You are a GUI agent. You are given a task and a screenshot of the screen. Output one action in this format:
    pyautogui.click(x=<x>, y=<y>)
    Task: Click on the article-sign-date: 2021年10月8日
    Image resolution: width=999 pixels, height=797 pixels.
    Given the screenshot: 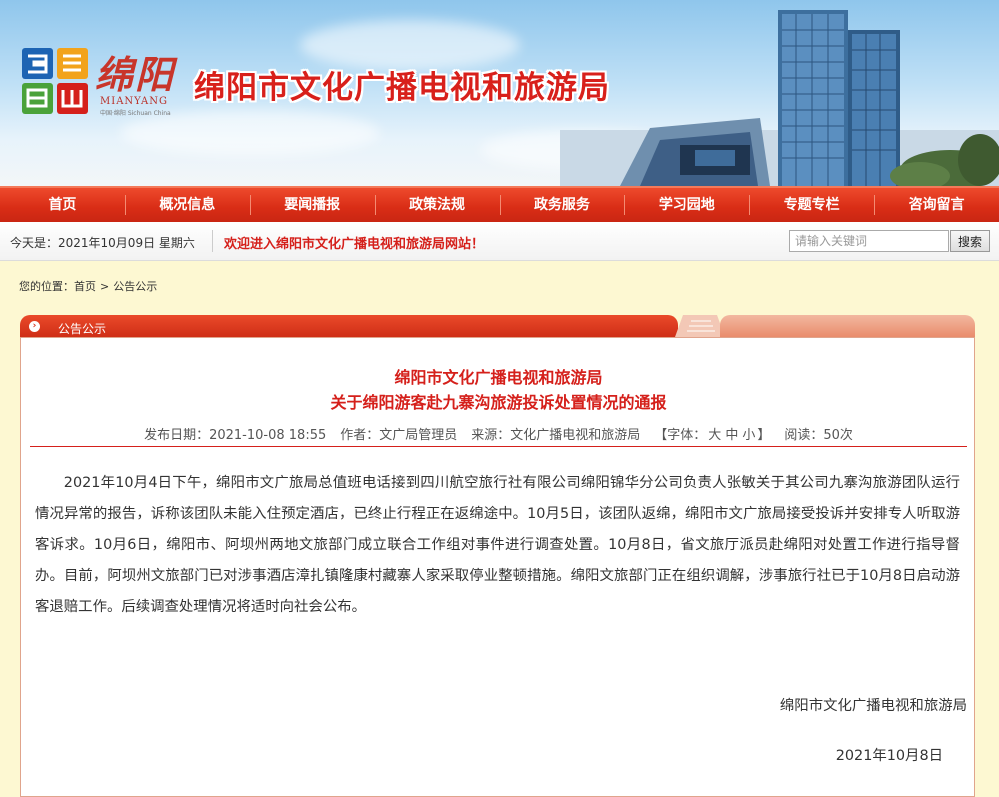 What is the action you would take?
    pyautogui.click(x=889, y=756)
    